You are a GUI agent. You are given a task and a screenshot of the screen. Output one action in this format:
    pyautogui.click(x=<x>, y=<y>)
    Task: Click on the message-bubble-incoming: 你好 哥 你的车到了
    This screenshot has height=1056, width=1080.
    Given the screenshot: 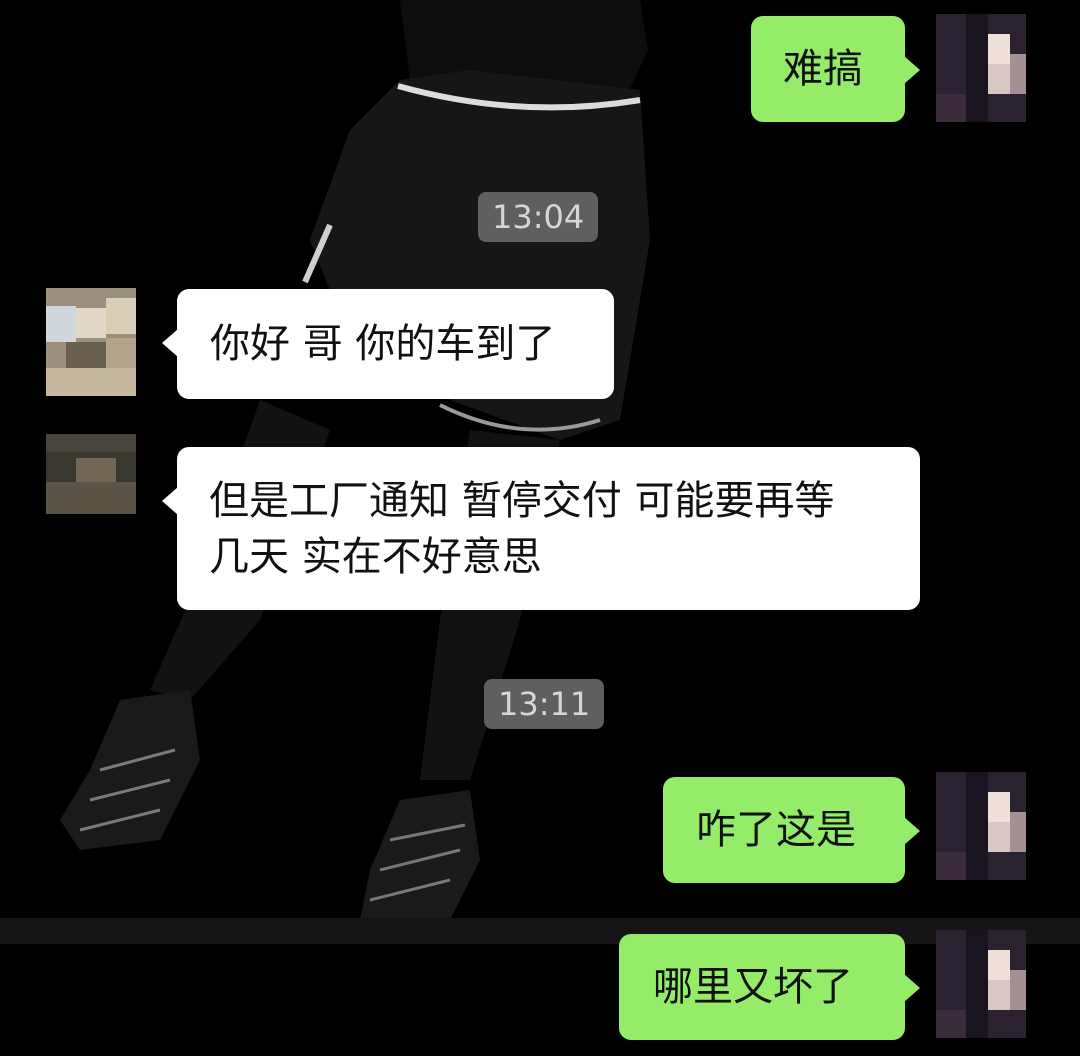 What is the action you would take?
    pyautogui.click(x=388, y=344)
    